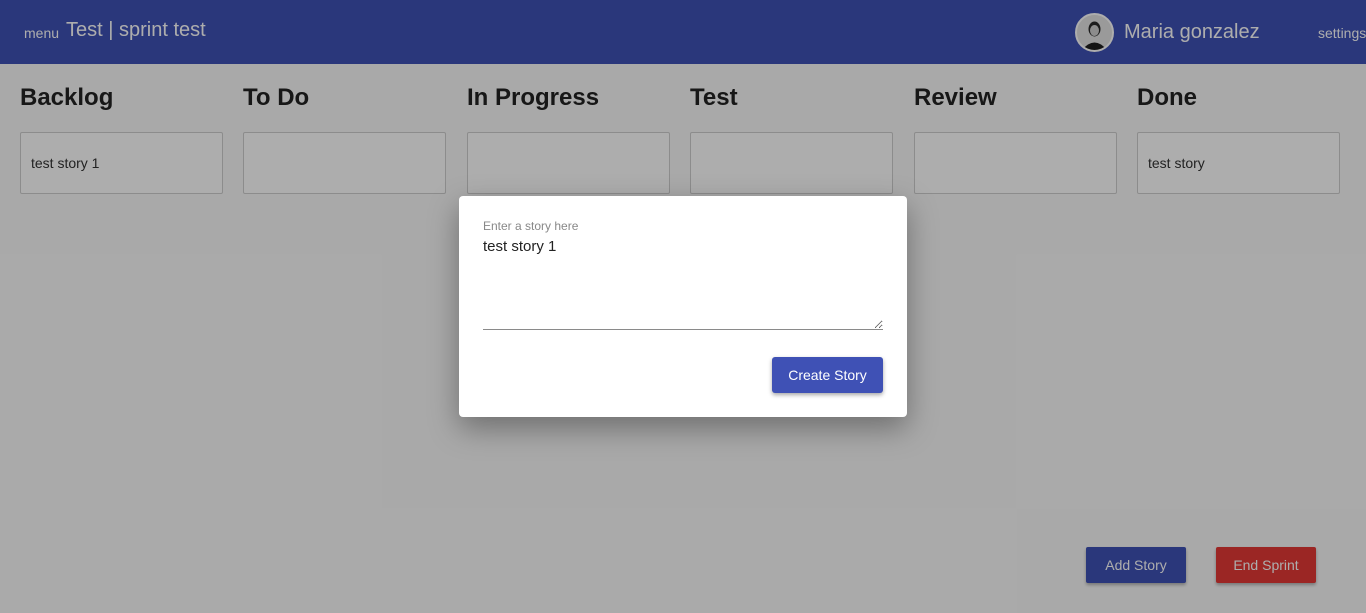 The image size is (1366, 613). What do you see at coordinates (531, 226) in the screenshot?
I see `story-input-label: Enter a story here` at bounding box center [531, 226].